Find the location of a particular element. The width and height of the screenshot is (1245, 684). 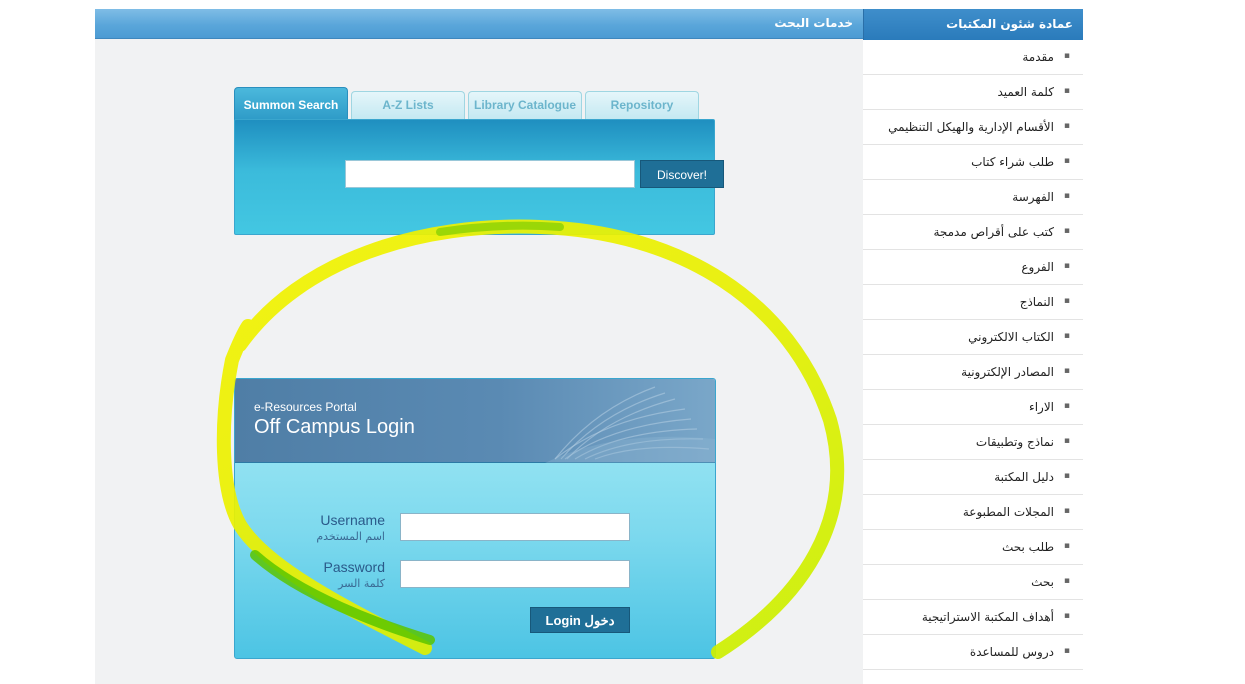

sidebar-item: ▪ أهداف المكتبة الاستراتيجية is located at coordinates (973, 617).